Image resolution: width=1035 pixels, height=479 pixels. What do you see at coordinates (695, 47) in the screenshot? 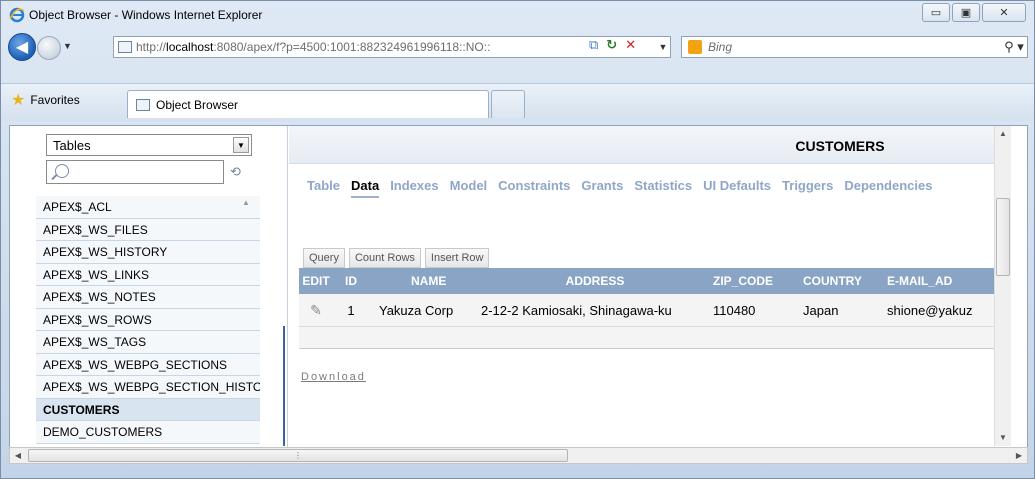
I see `bing-logo-icon` at bounding box center [695, 47].